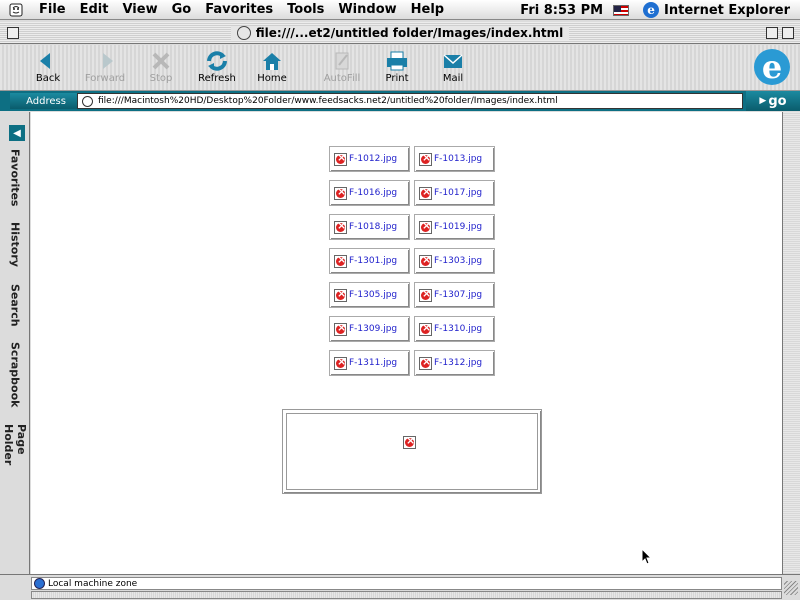 The height and width of the screenshot is (600, 800). Describe the element at coordinates (217, 78) in the screenshot. I see `refresh-label: Refresh` at that location.